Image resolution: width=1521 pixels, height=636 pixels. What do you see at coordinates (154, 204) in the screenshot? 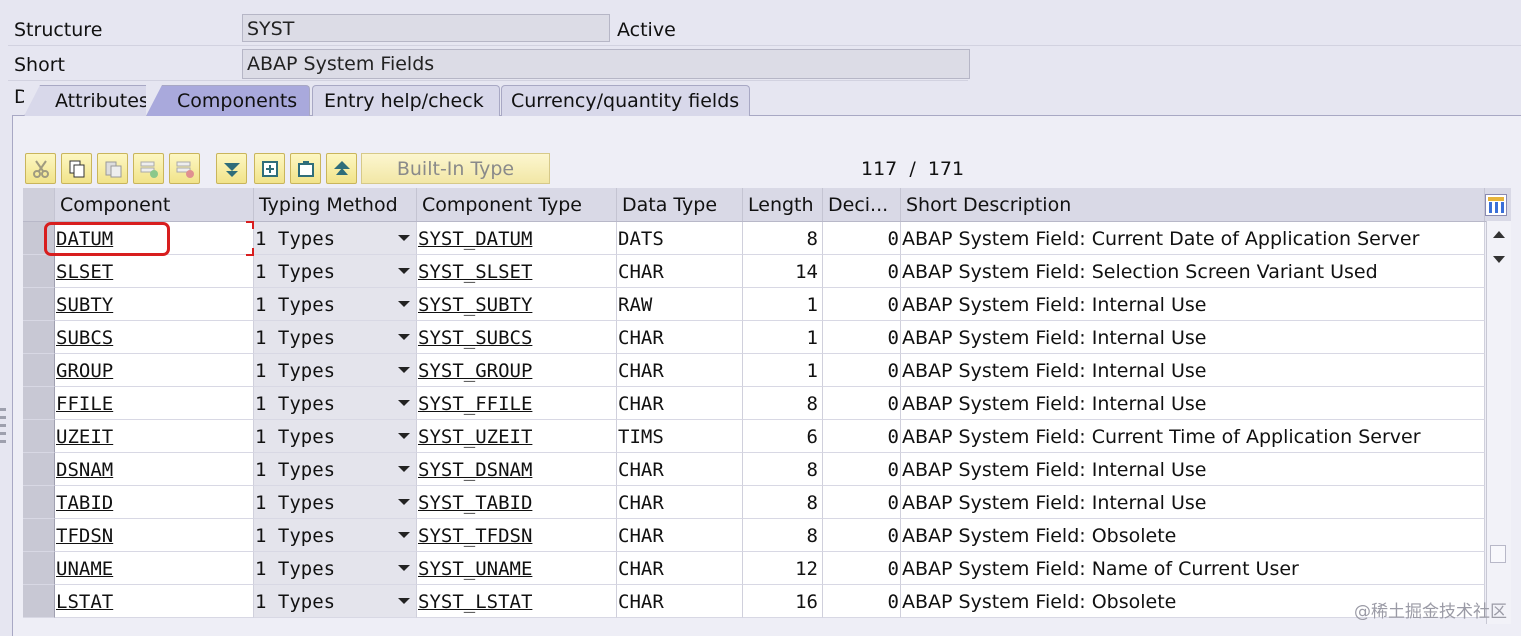
I see `column-header-component: Component` at bounding box center [154, 204].